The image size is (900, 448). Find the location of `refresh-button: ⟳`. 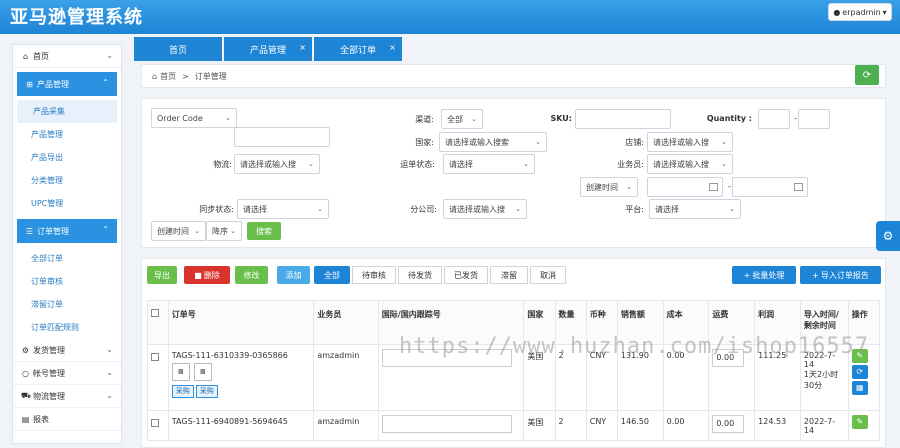

refresh-button: ⟳ is located at coordinates (867, 75).